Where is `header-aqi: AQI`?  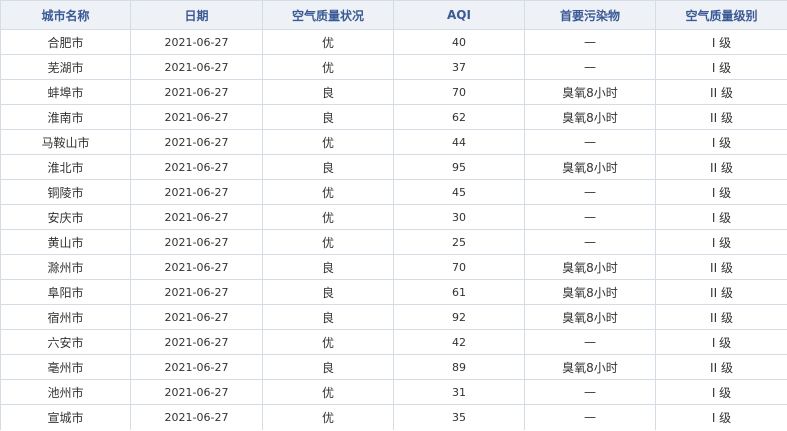 header-aqi: AQI is located at coordinates (459, 15).